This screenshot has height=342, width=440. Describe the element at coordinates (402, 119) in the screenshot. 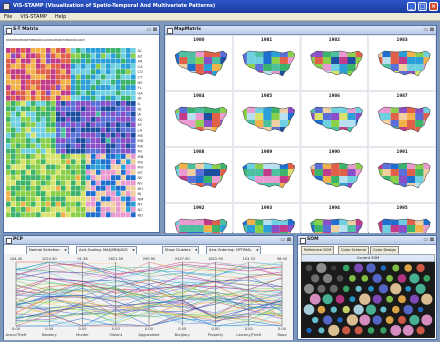

I see `map-cell: 1987` at that location.